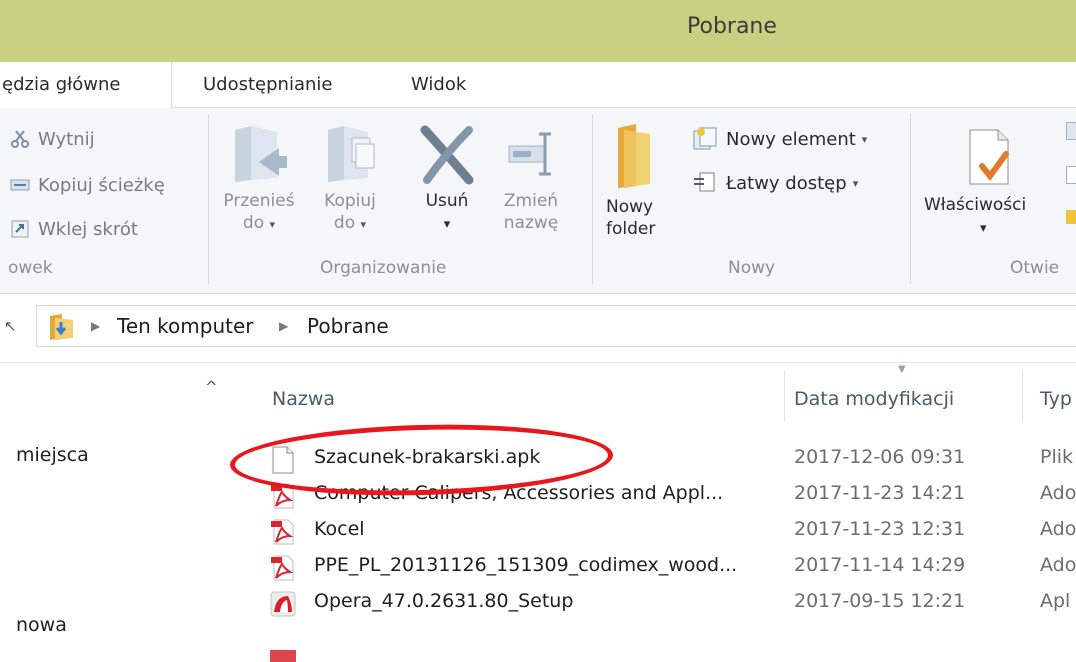 The image size is (1076, 662). What do you see at coordinates (20, 185) in the screenshot?
I see `copy-path-icon` at bounding box center [20, 185].